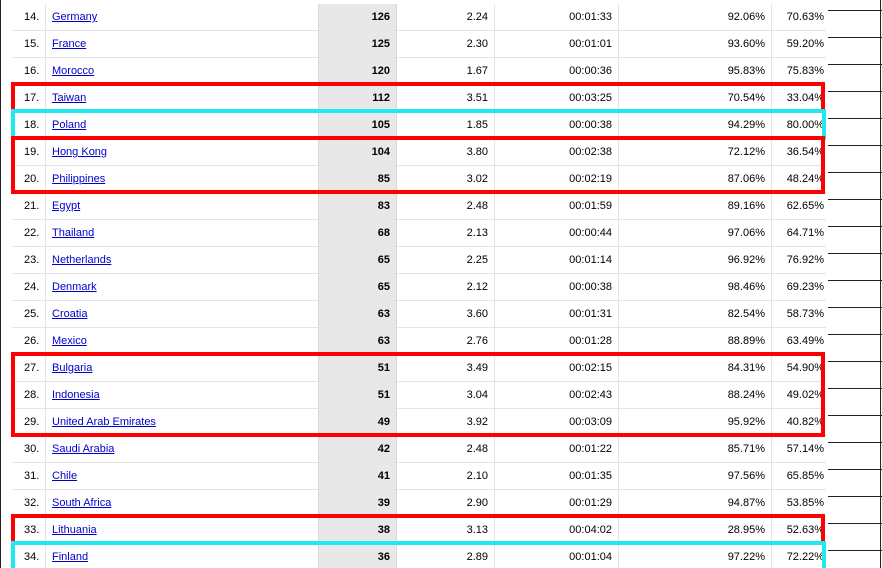 Image resolution: width=882 pixels, height=568 pixels. What do you see at coordinates (446, 233) in the screenshot?
I see `pages-per-visit-cell: 2.13` at bounding box center [446, 233].